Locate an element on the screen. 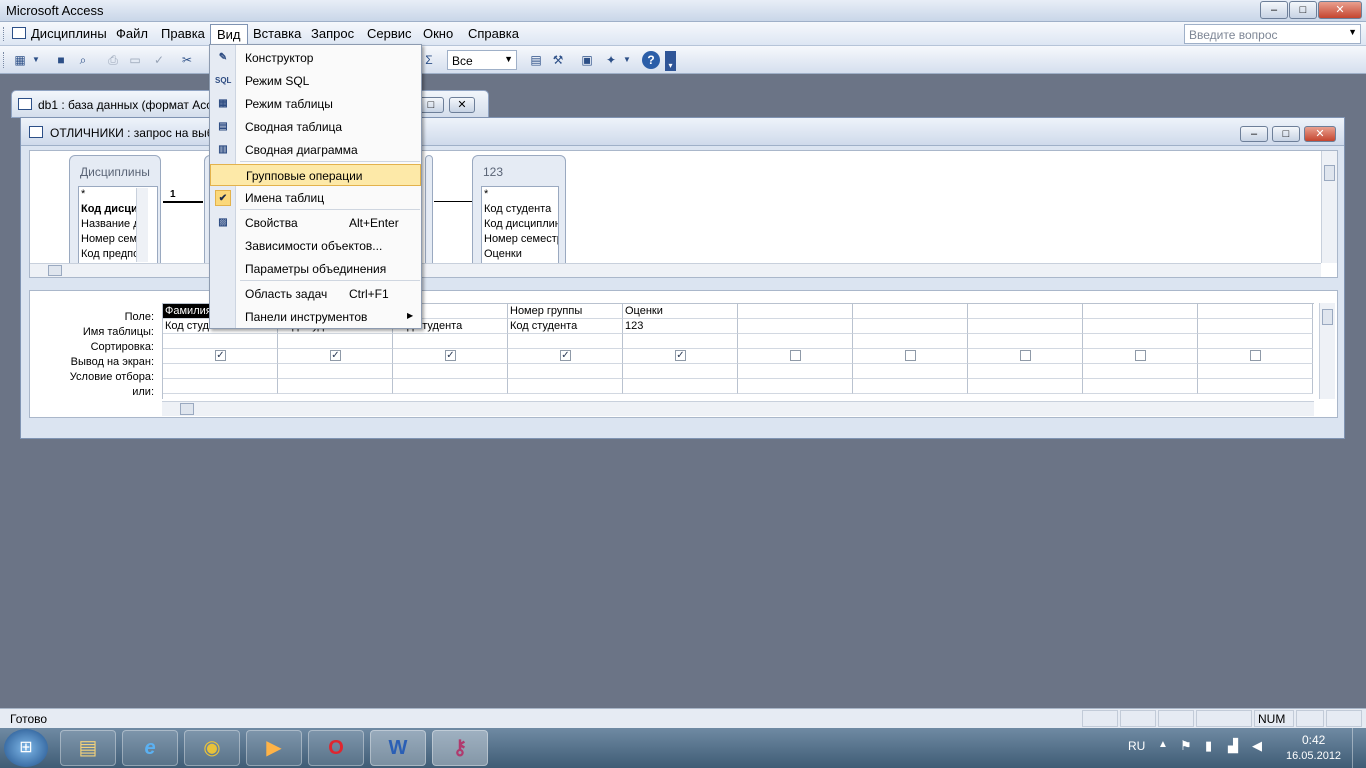 The width and height of the screenshot is (1366, 768). field-item: Номер семестр is located at coordinates (520, 239).